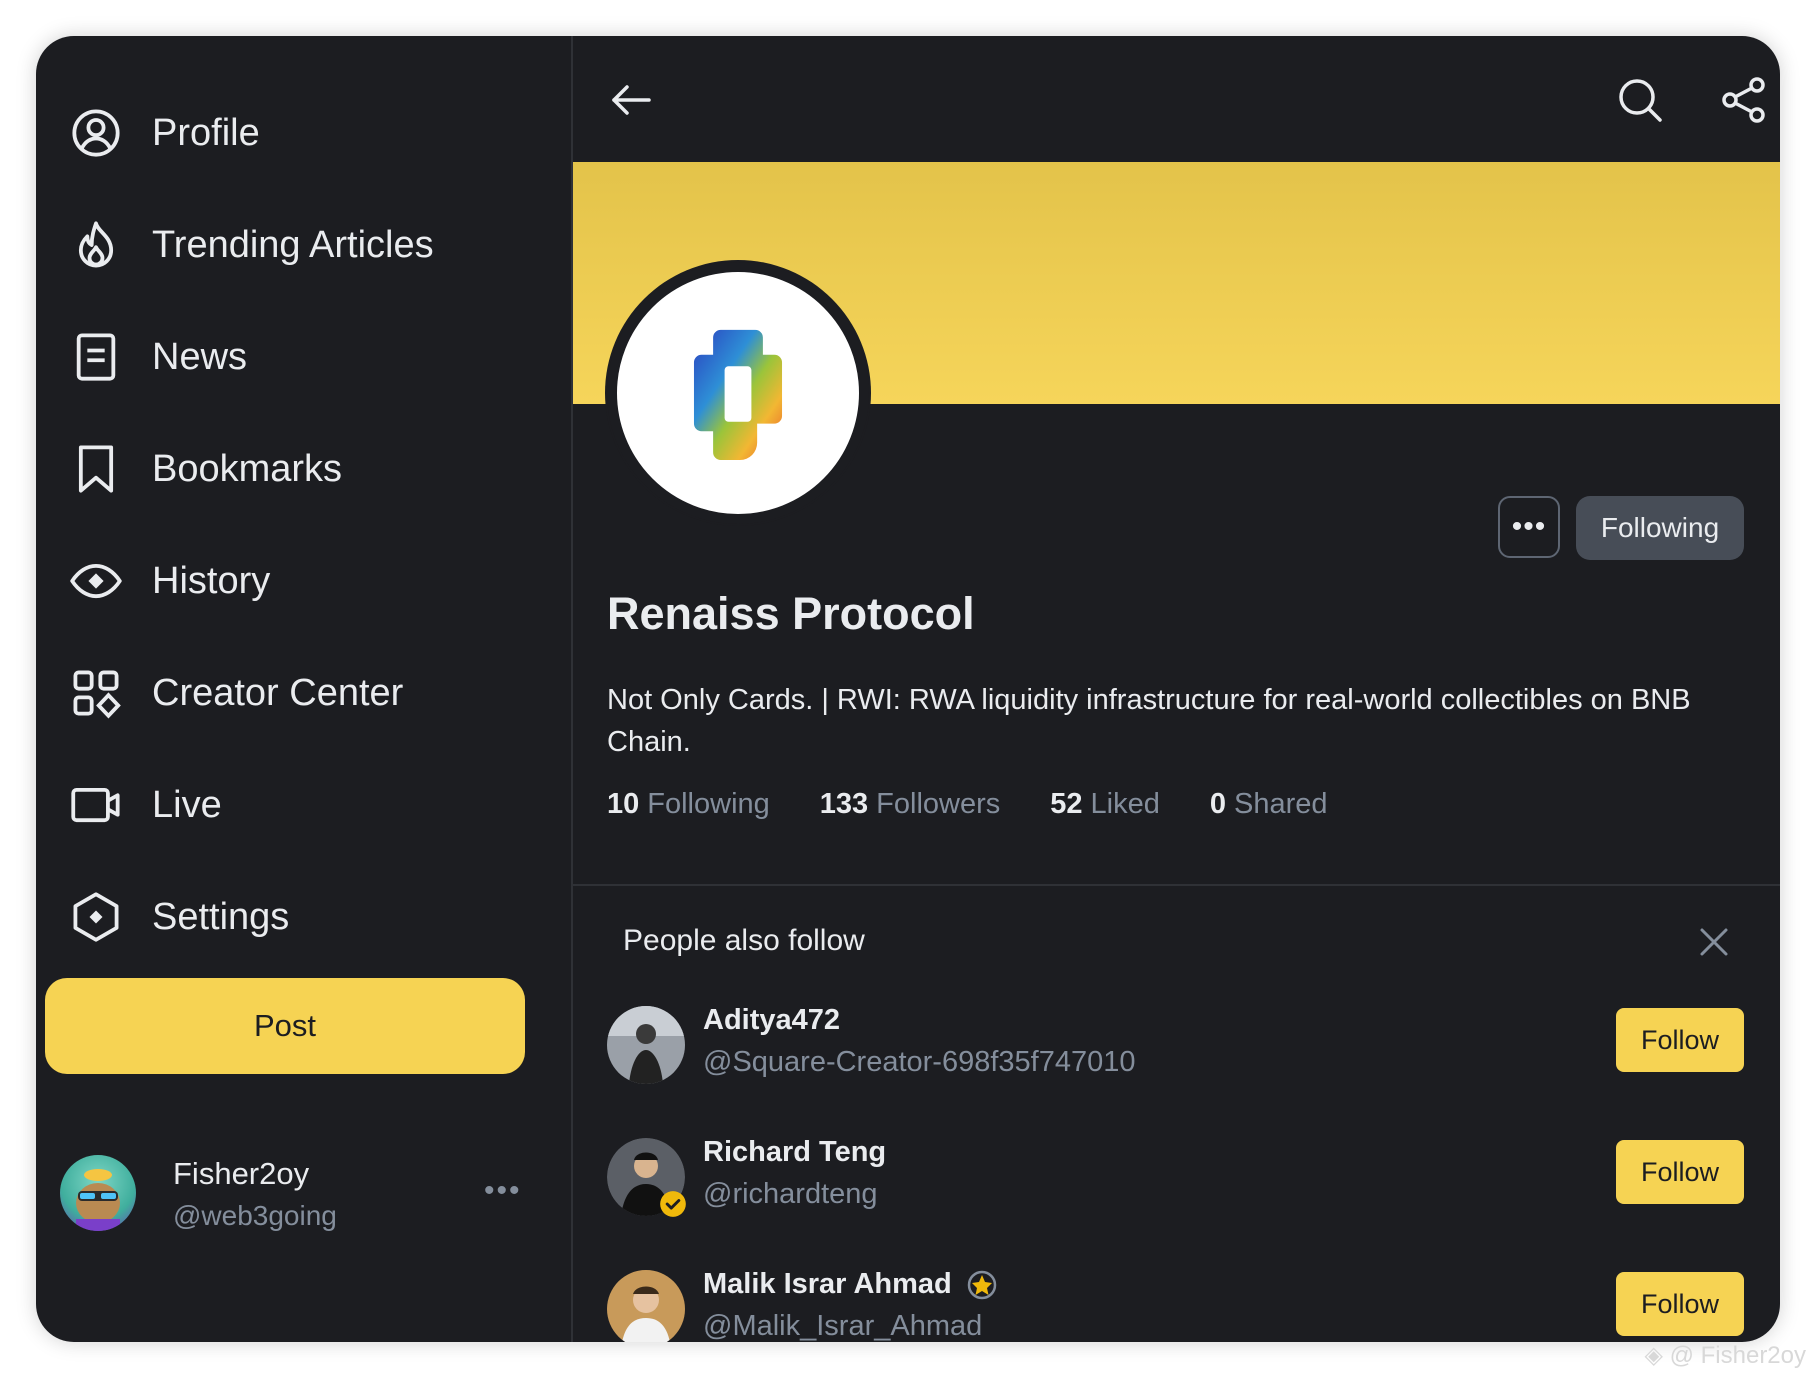 This screenshot has width=1816, height=1378. I want to click on verified-badge-icon, so click(673, 1204).